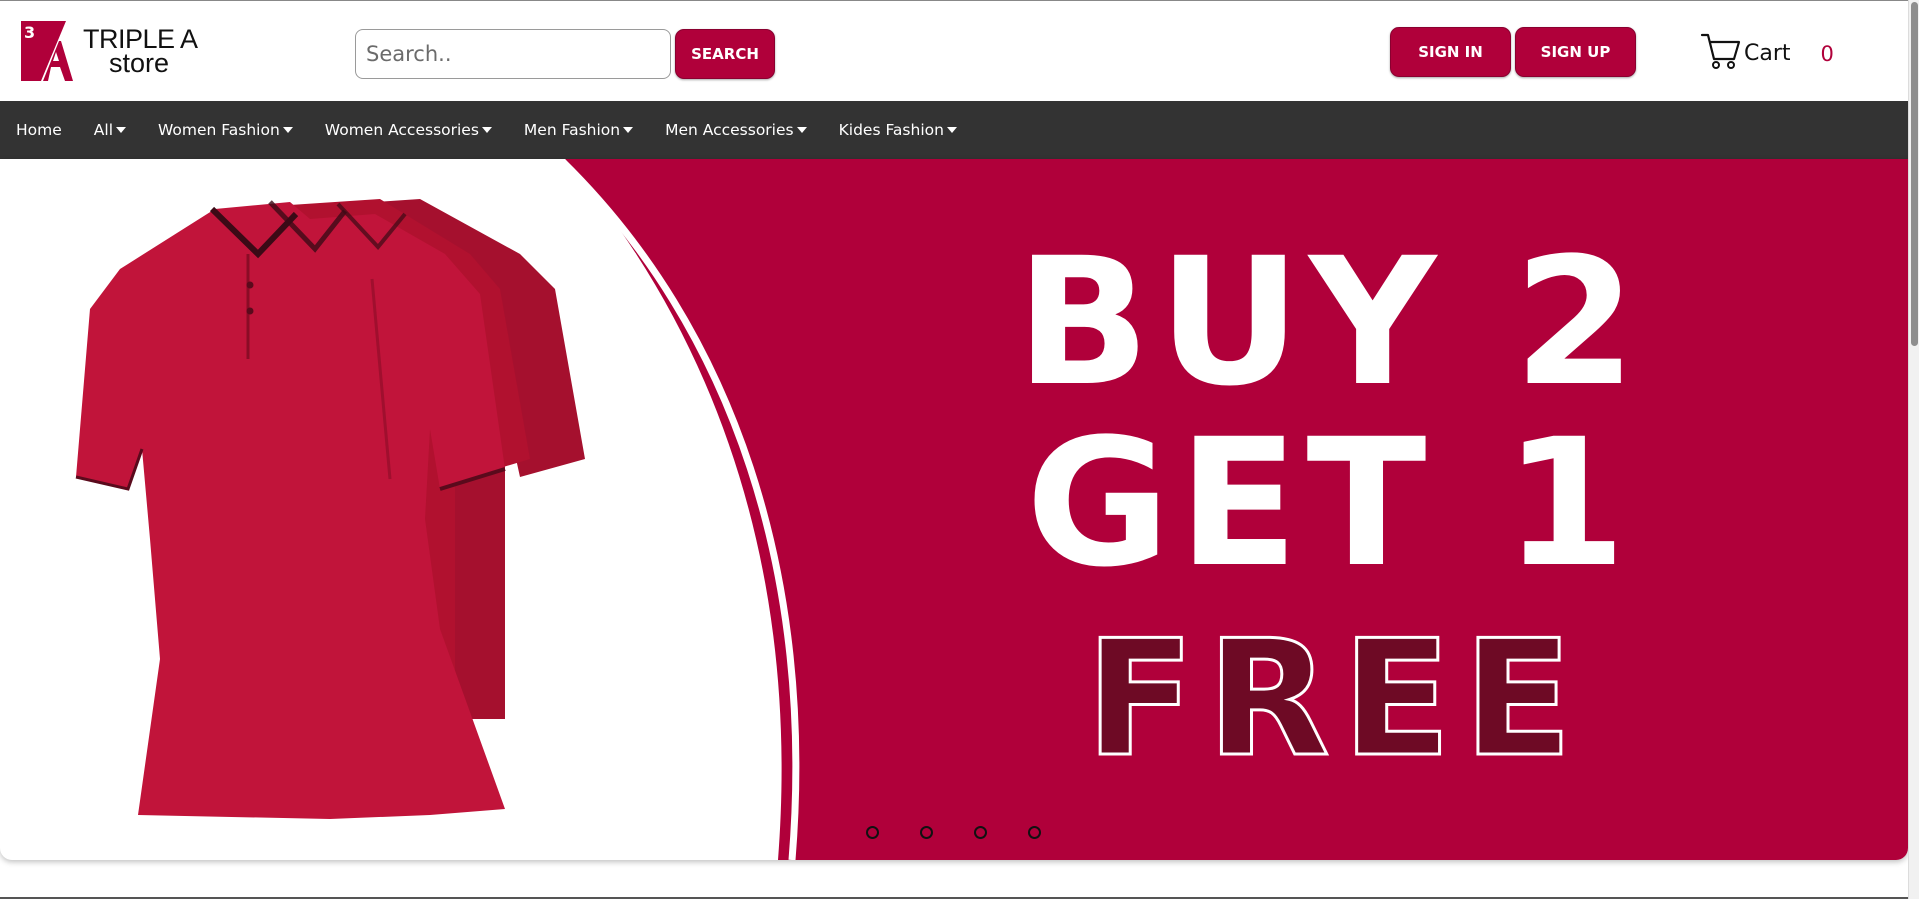 The image size is (1919, 899). I want to click on search-button: SEARCH, so click(725, 54).